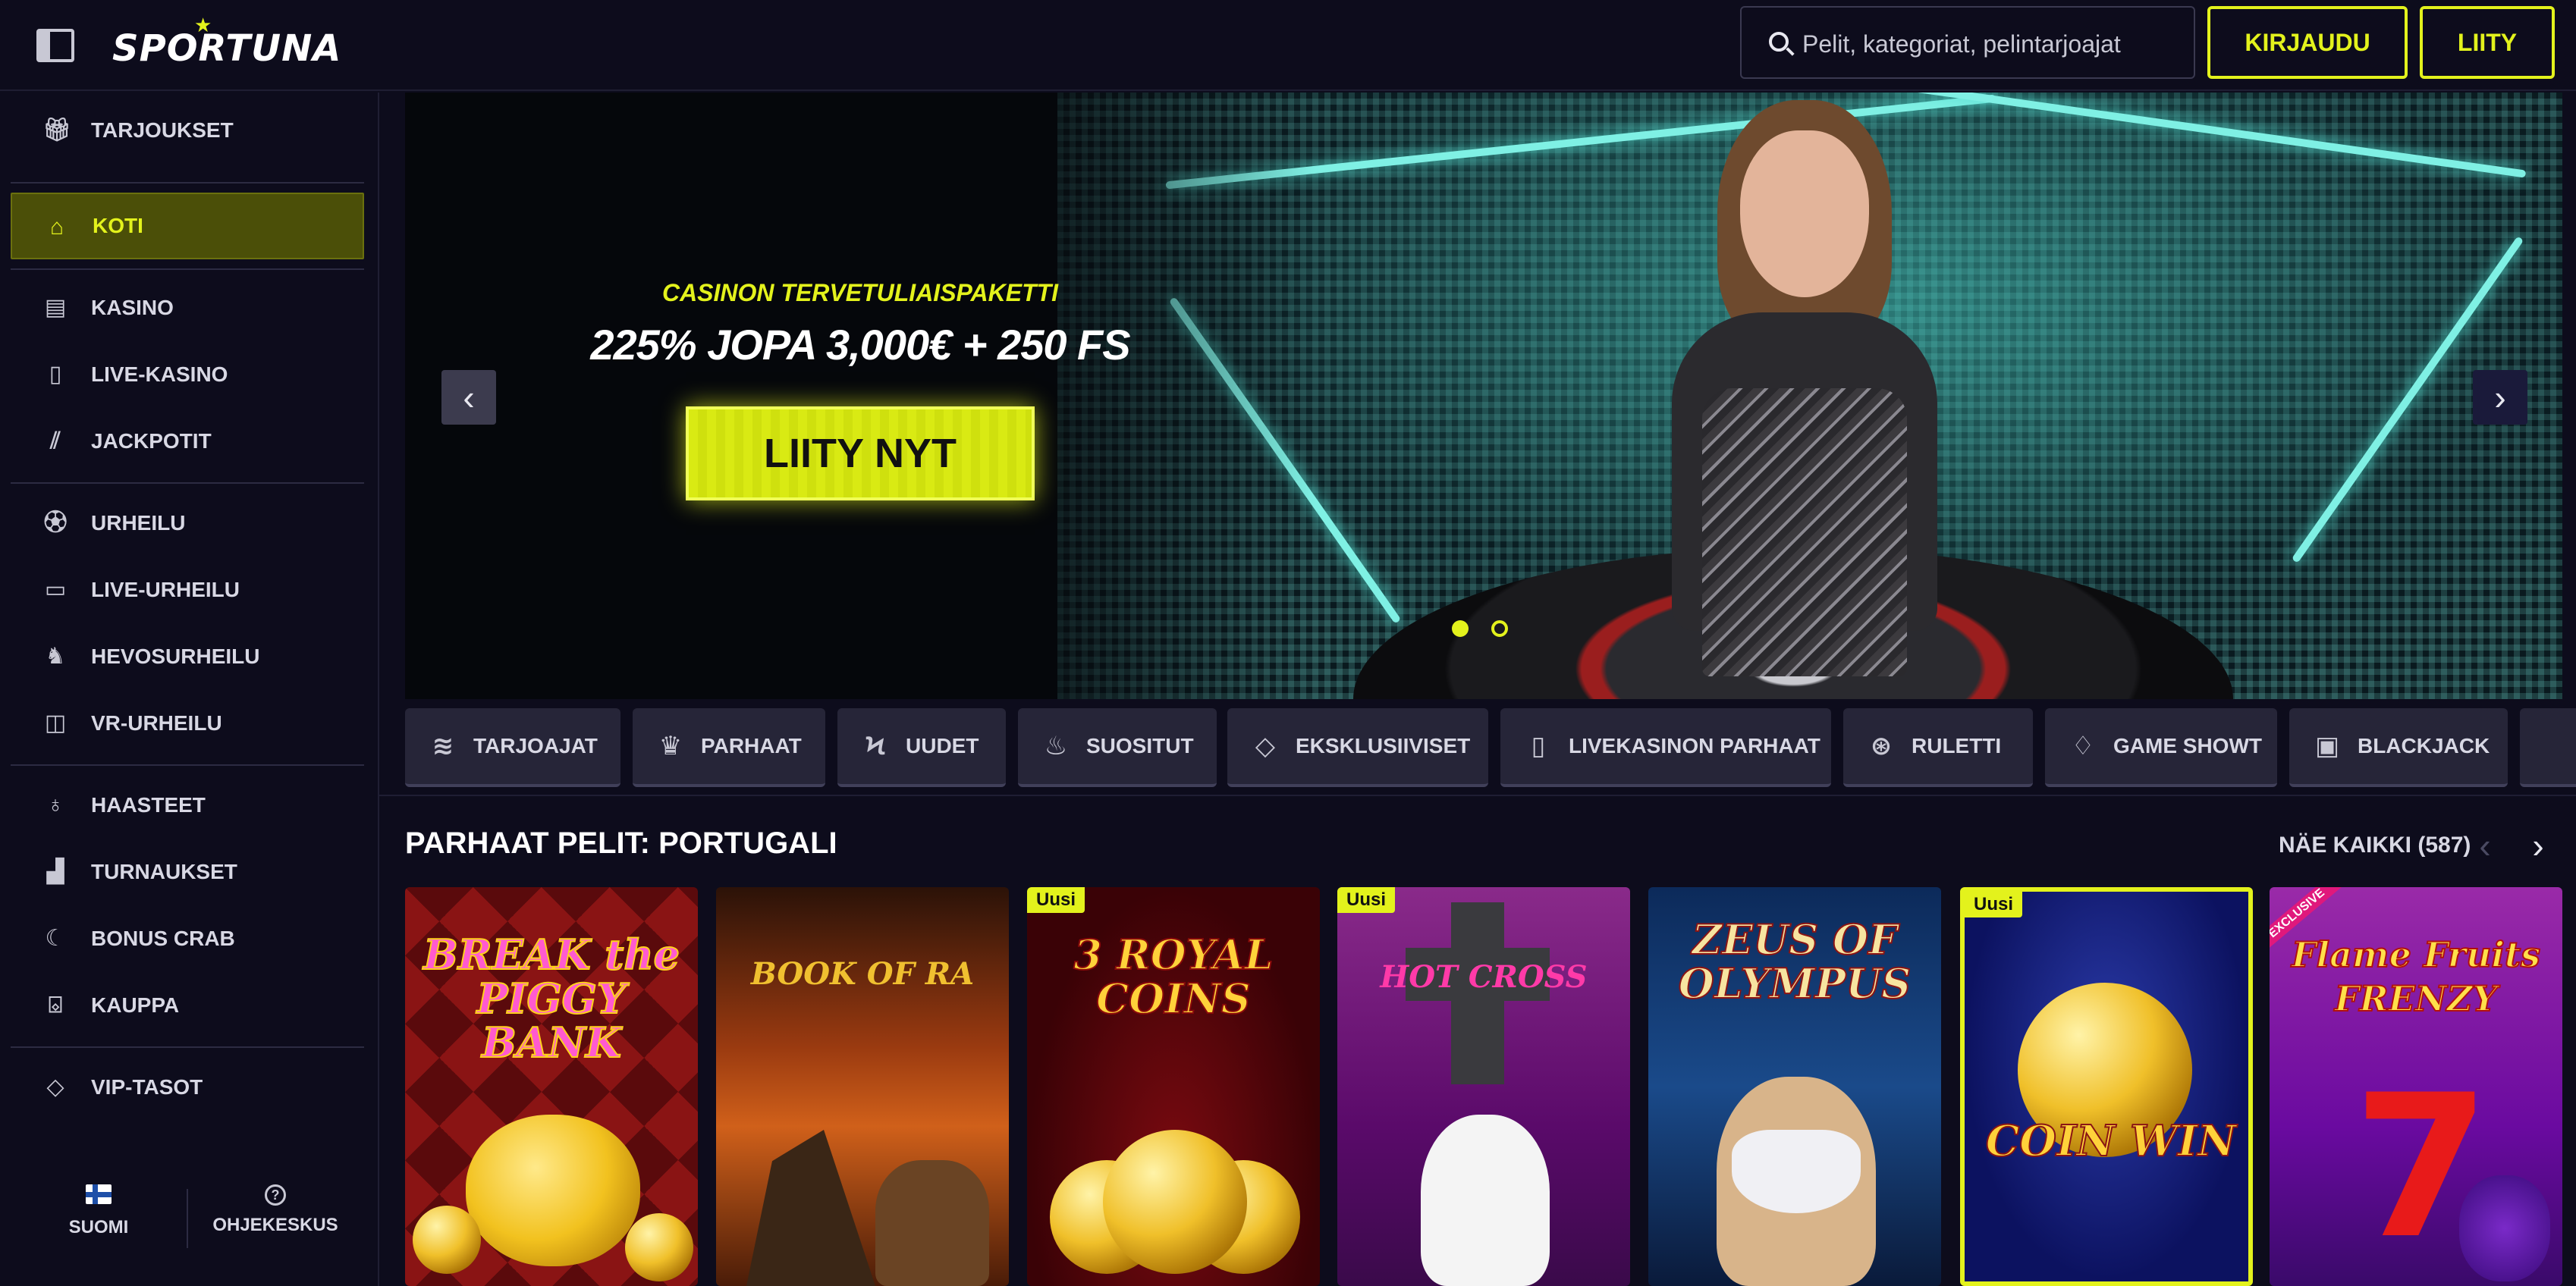 This screenshot has width=2576, height=1286. What do you see at coordinates (187, 1006) in the screenshot?
I see `sidebar-item-kauppa: ⌺ KAUPPA` at bounding box center [187, 1006].